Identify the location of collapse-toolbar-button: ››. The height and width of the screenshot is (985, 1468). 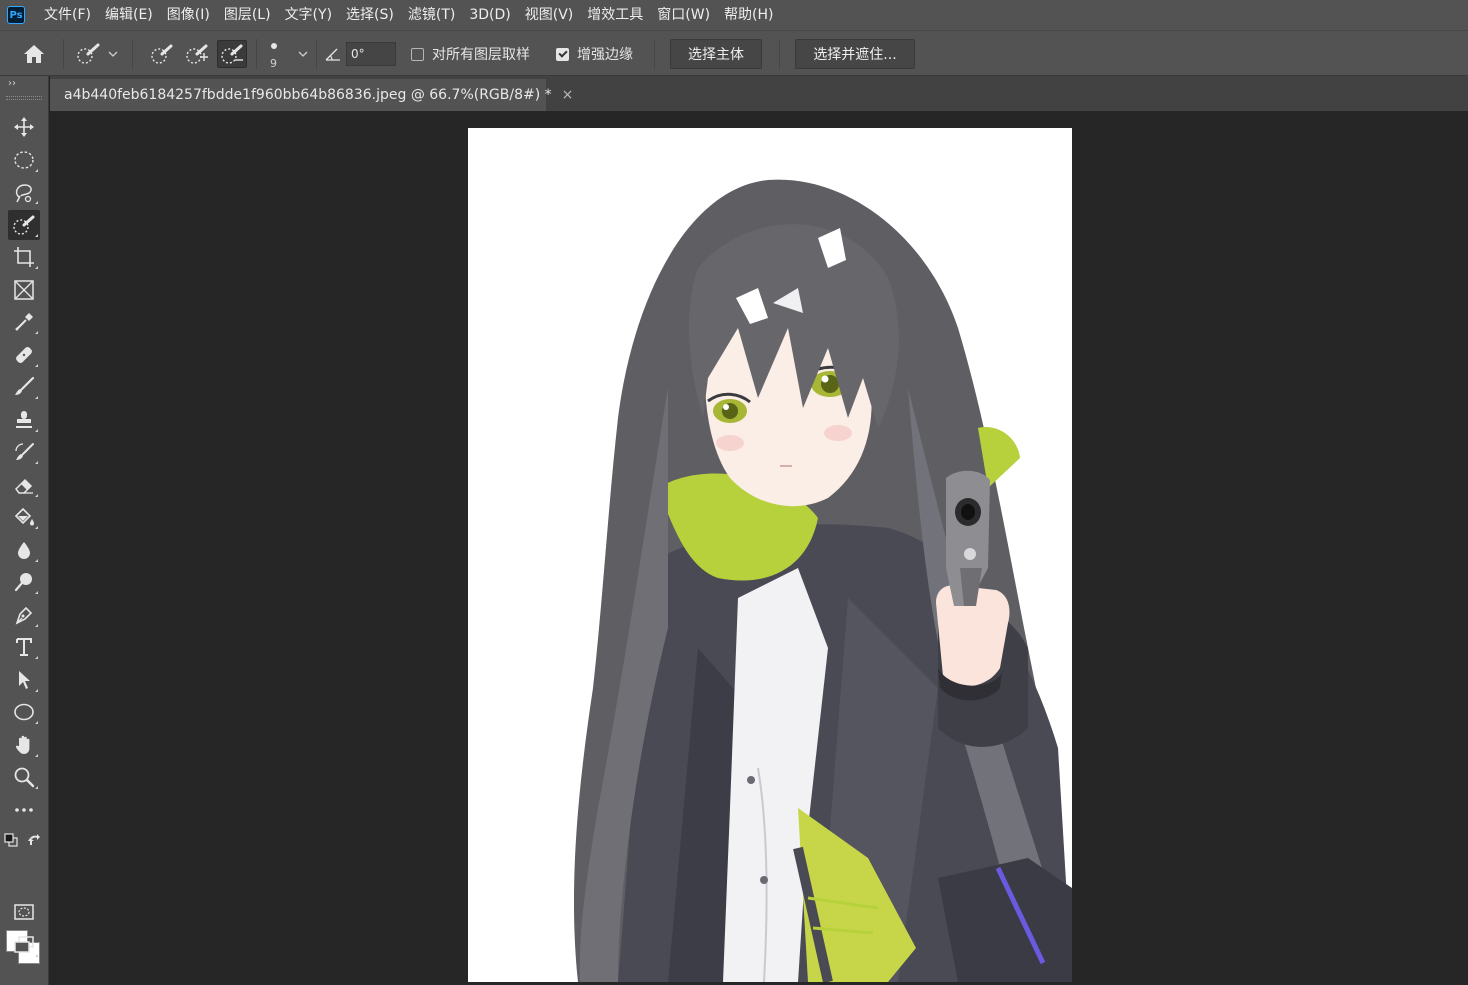
(12, 83).